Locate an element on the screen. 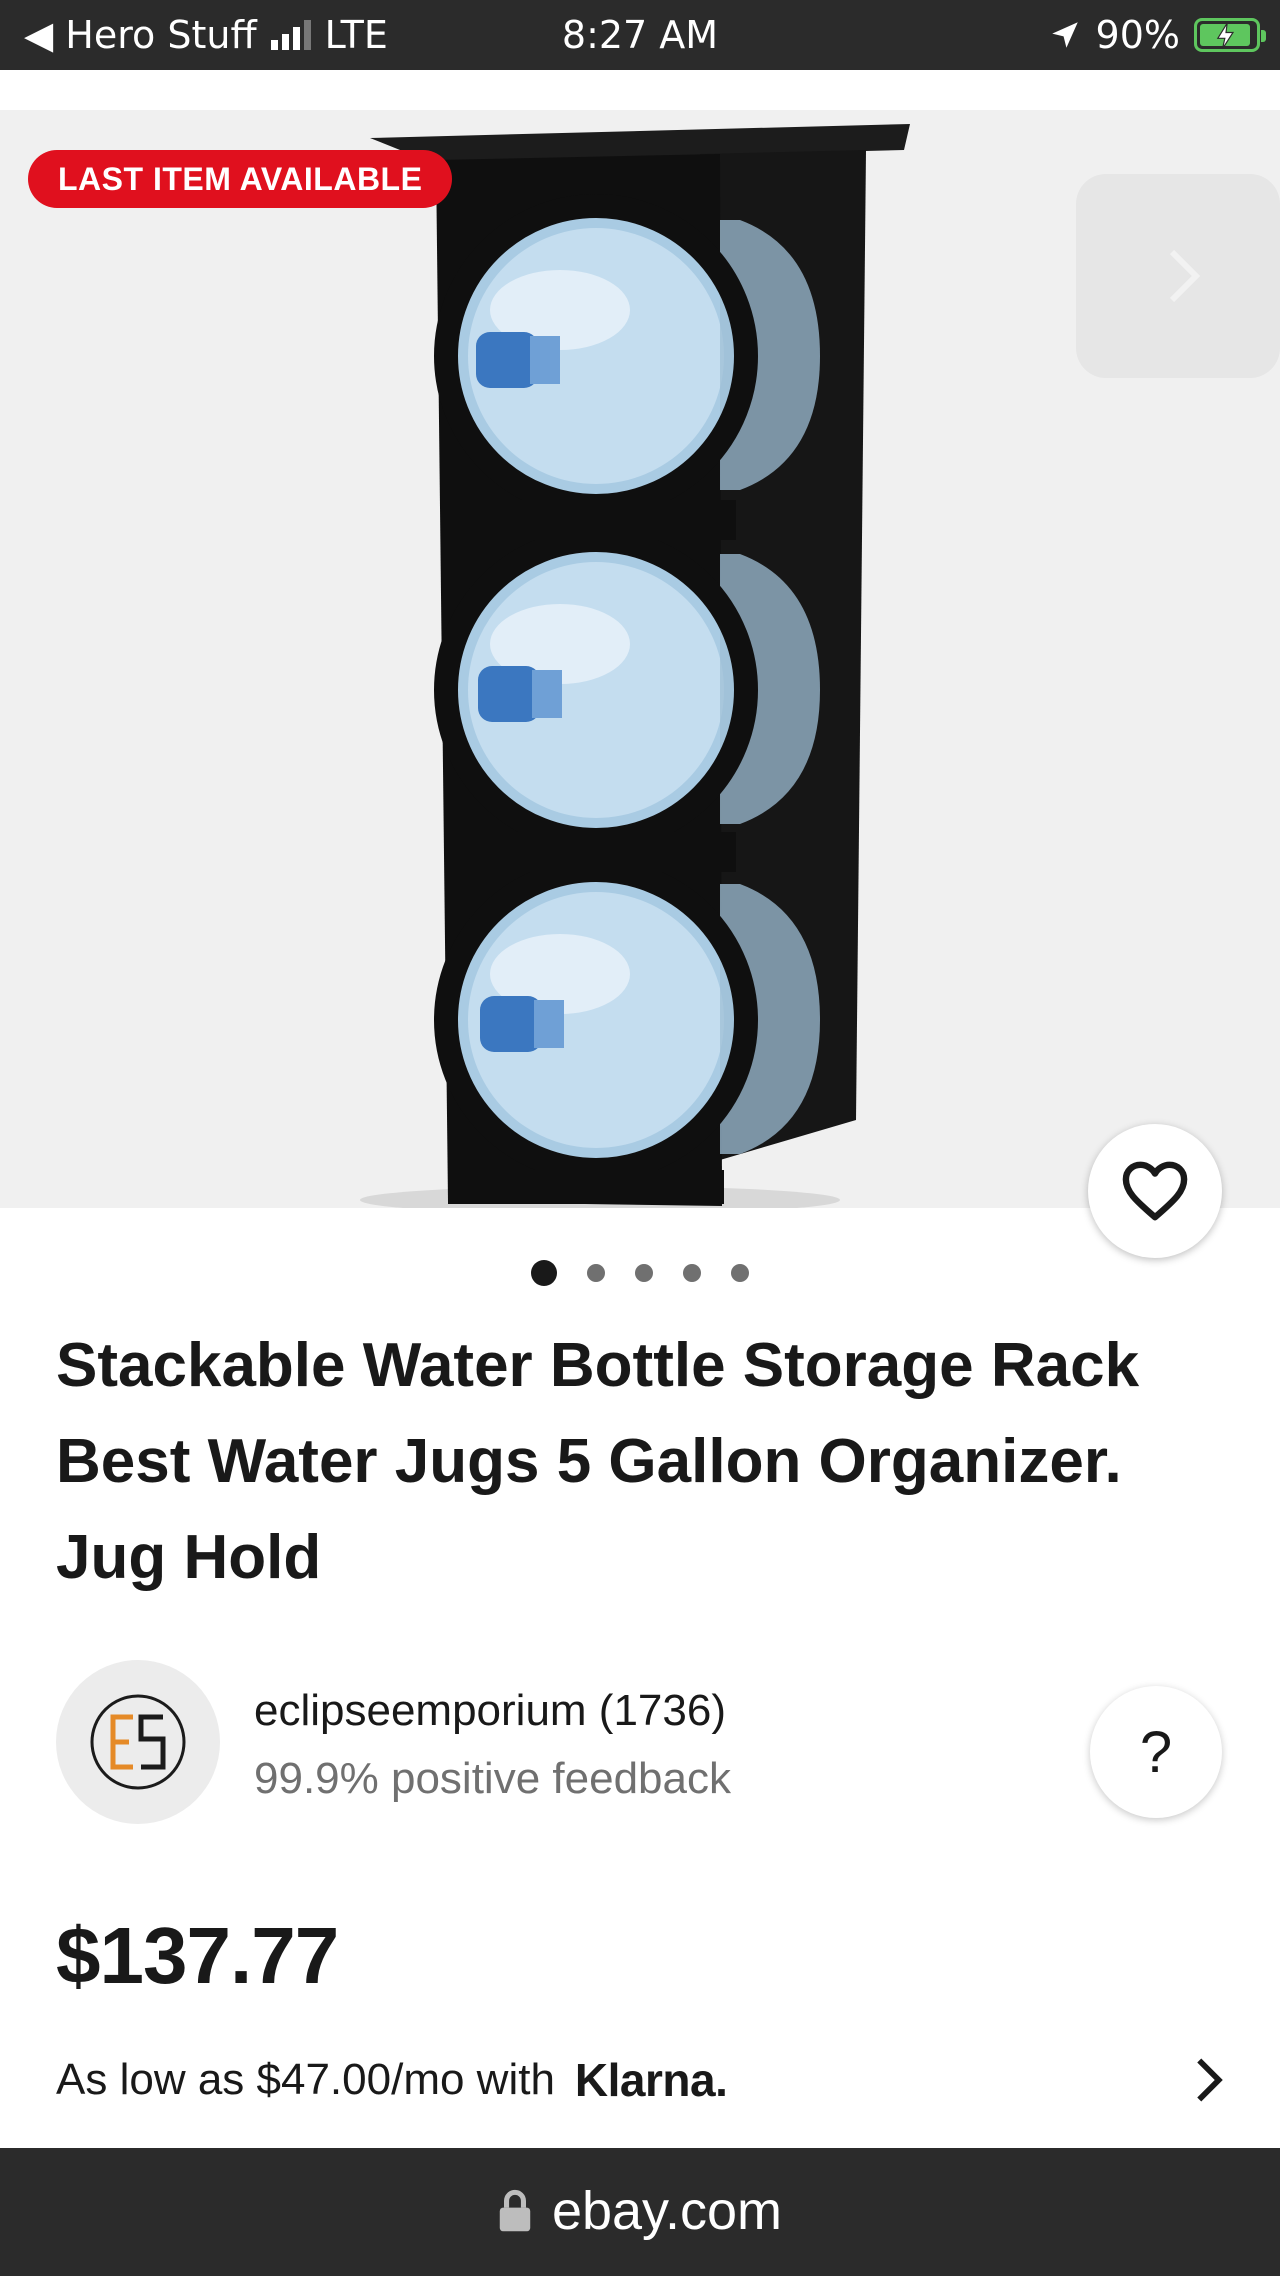 Image resolution: width=1280 pixels, height=2276 pixels. status-right: 90% is located at coordinates (1157, 35).